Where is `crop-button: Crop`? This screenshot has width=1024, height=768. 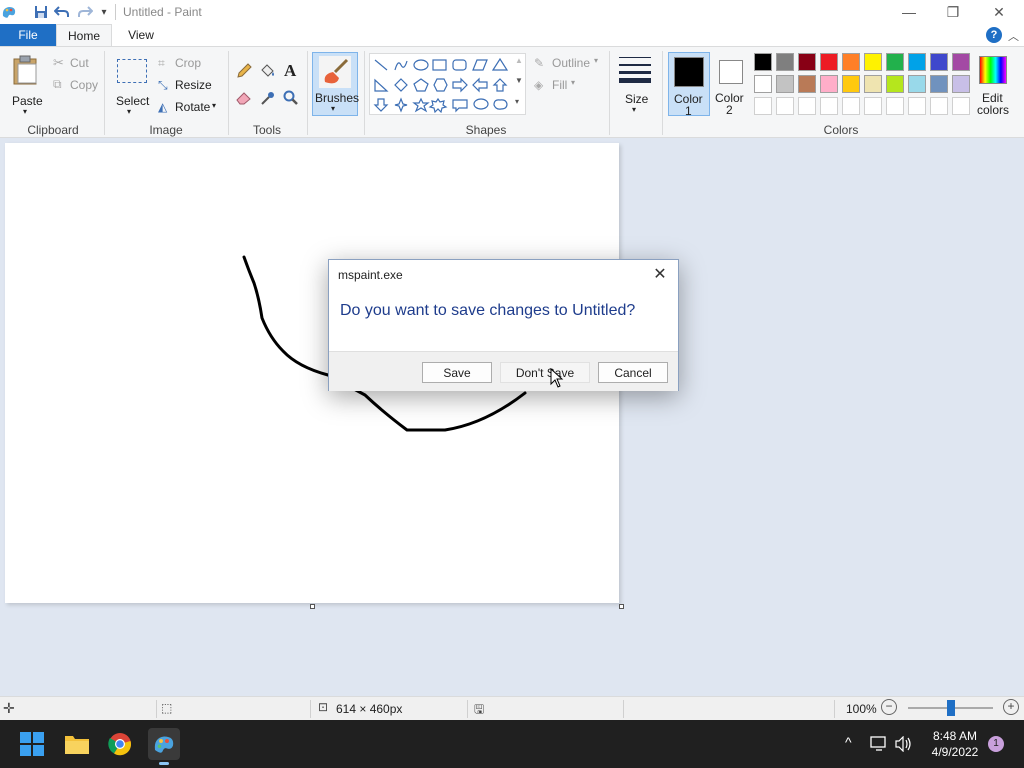
crop-button: Crop is located at coordinates (188, 63).